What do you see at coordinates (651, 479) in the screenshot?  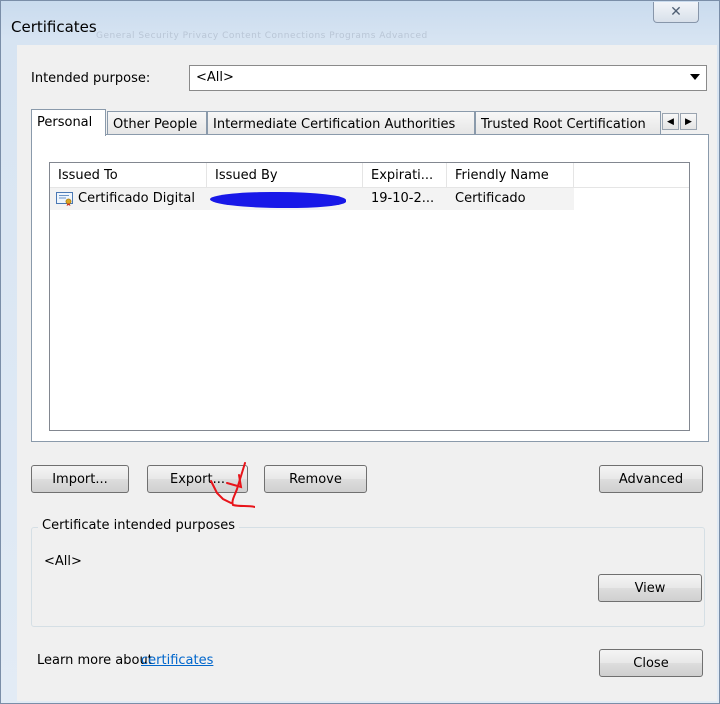 I see `advanced-button: Advanced` at bounding box center [651, 479].